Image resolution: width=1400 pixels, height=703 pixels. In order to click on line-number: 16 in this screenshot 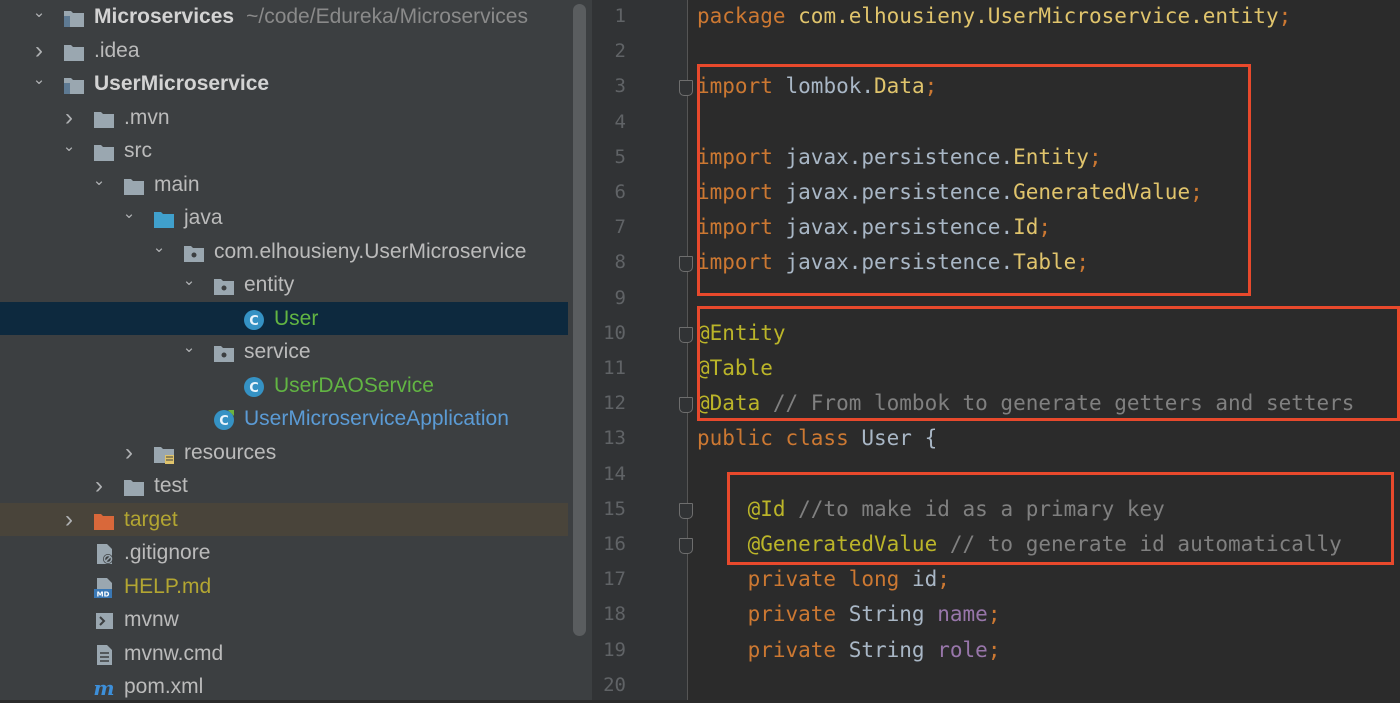, I will do `click(614, 544)`.